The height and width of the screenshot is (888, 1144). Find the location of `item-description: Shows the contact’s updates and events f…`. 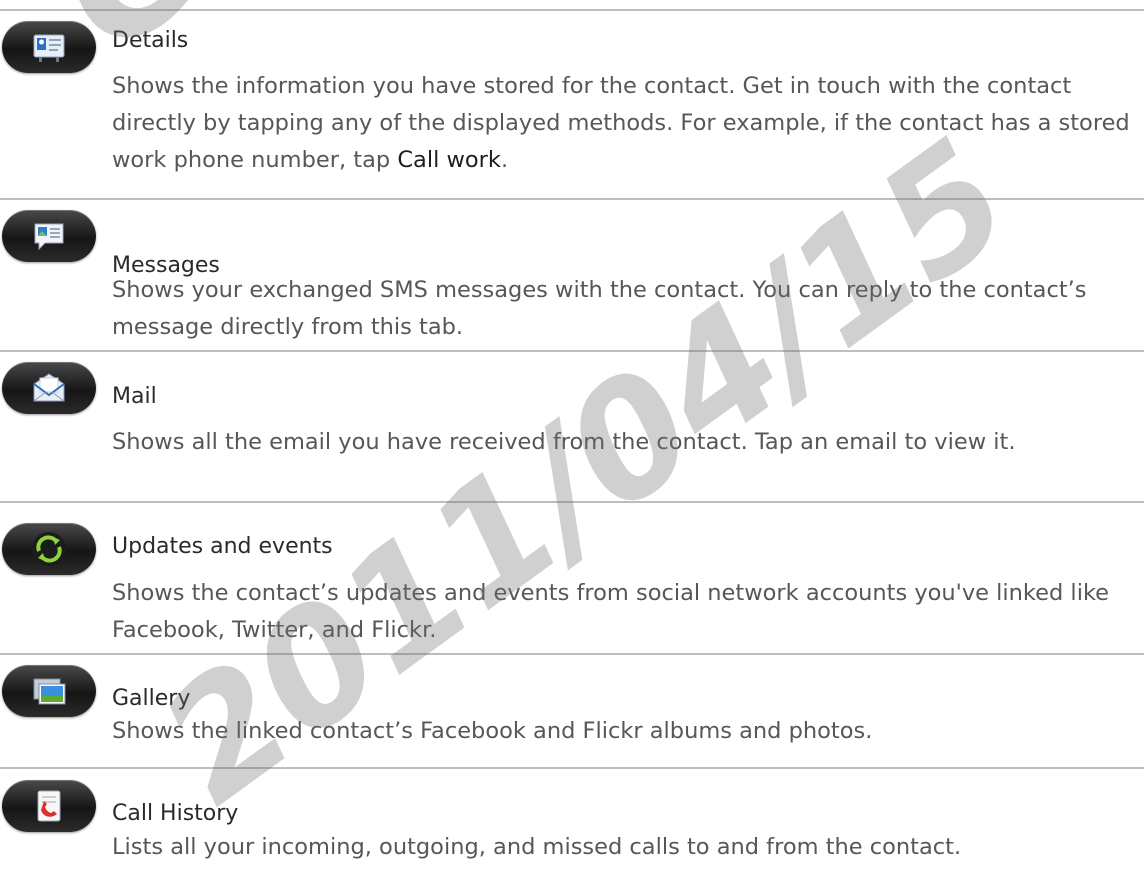

item-description: Shows the contact’s updates and events f… is located at coordinates (611, 611).